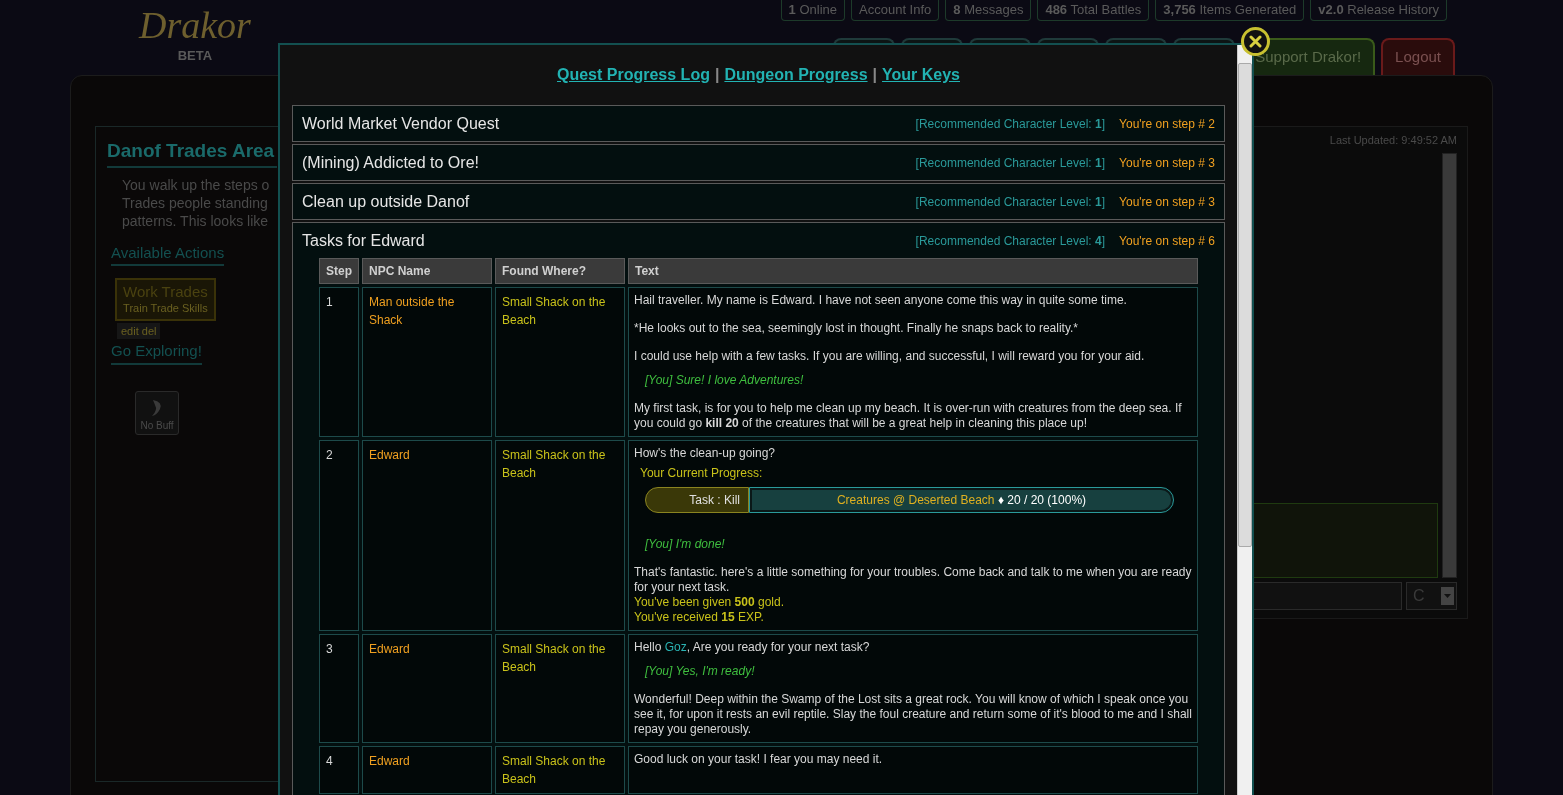  I want to click on location-description: Trades people standing, so click(195, 202).